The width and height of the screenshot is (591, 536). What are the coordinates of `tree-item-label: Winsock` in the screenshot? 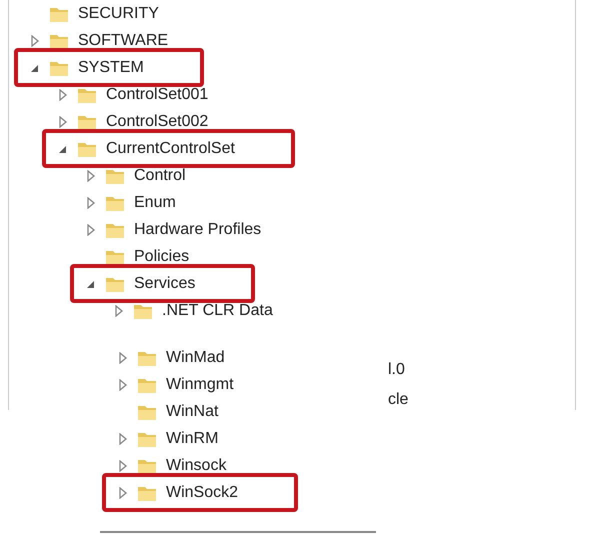 It's located at (196, 466).